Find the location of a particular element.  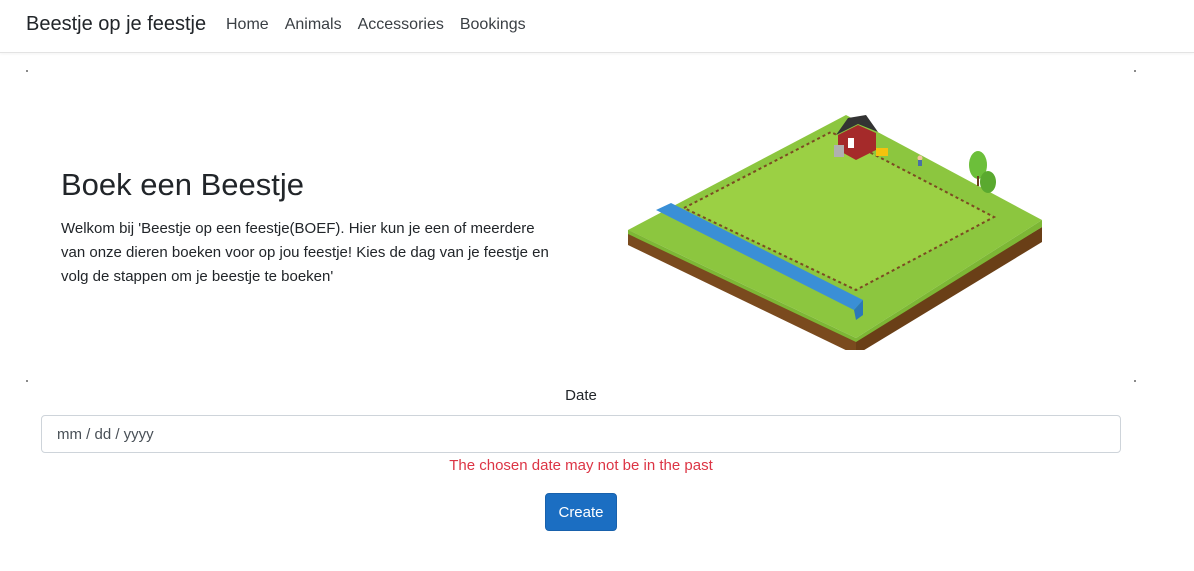

barn-door is located at coordinates (851, 143).